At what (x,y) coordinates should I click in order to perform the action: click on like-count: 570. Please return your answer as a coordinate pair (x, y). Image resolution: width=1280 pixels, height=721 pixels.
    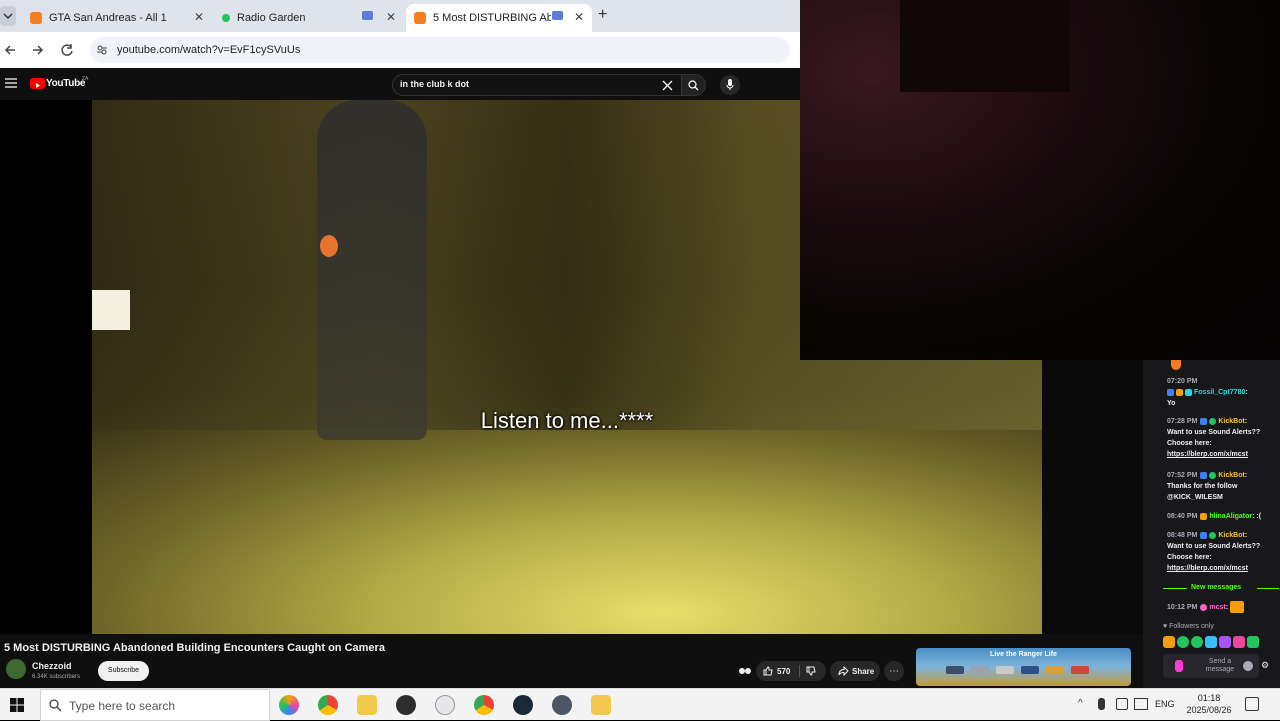
    Looking at the image, I should click on (783, 671).